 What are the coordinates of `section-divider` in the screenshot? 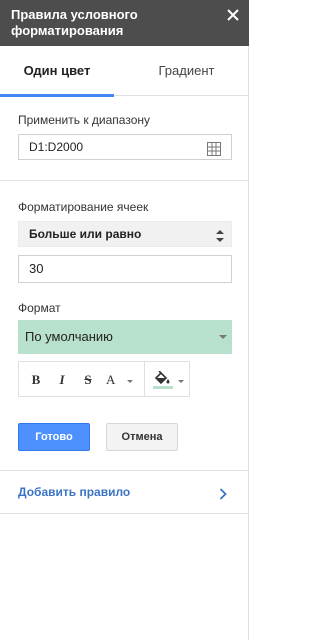 It's located at (124, 180).